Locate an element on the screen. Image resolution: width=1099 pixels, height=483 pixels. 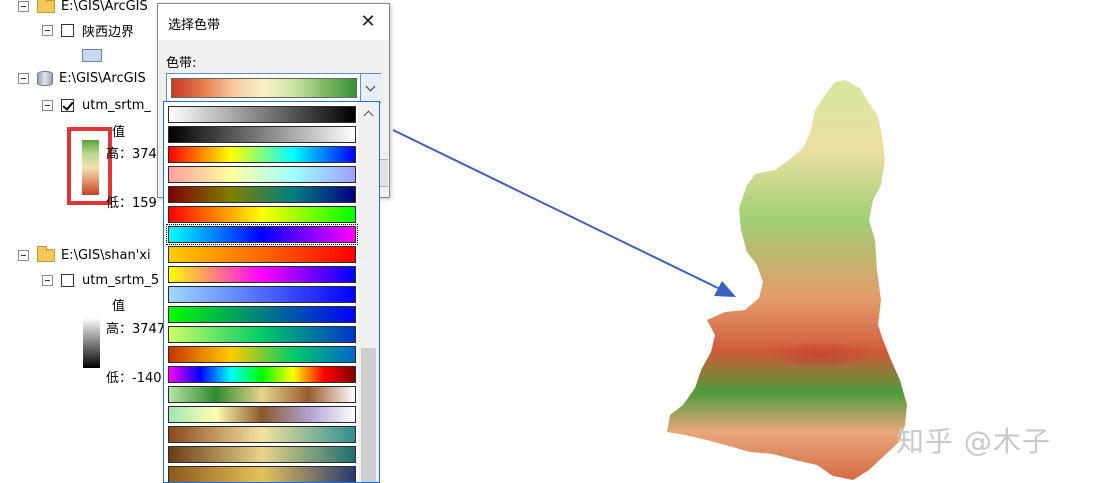
dialog-title: 选择色带 is located at coordinates (194, 25).